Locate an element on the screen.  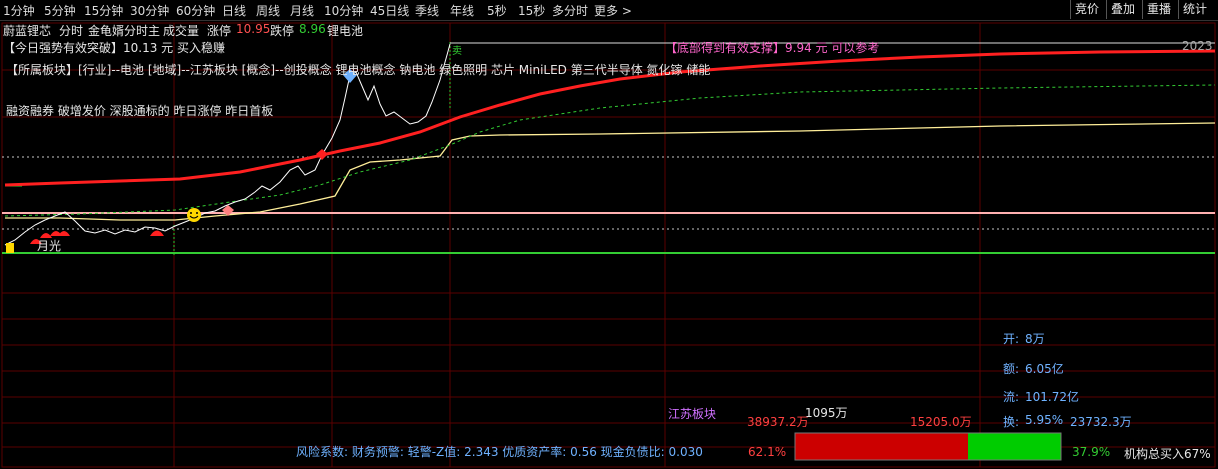
limit-down-value: 8.96 is located at coordinates (312, 29).